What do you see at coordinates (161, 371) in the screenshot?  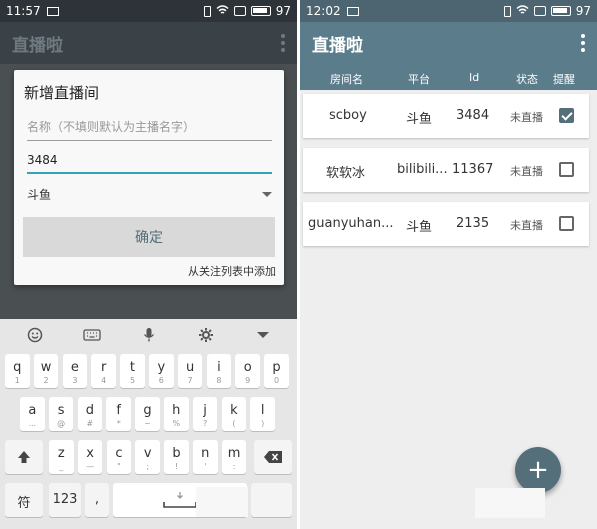 I see `key-y: y6` at bounding box center [161, 371].